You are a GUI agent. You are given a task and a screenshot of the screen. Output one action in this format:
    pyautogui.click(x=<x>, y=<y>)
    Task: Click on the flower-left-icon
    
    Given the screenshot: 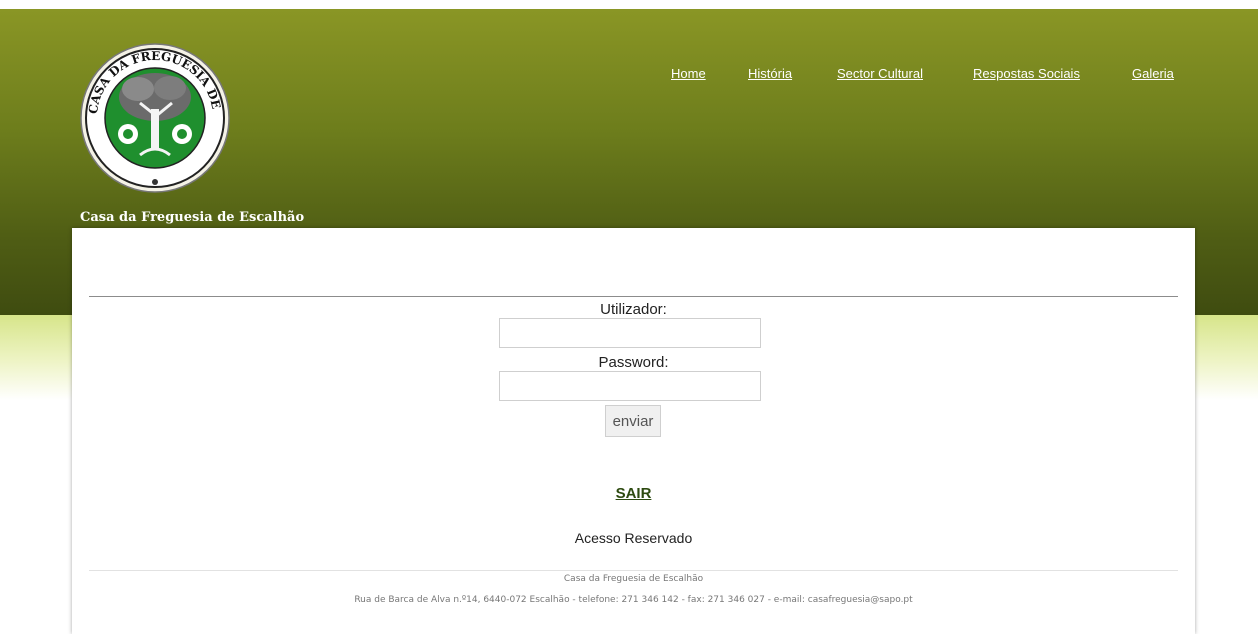 What is the action you would take?
    pyautogui.click(x=128, y=134)
    